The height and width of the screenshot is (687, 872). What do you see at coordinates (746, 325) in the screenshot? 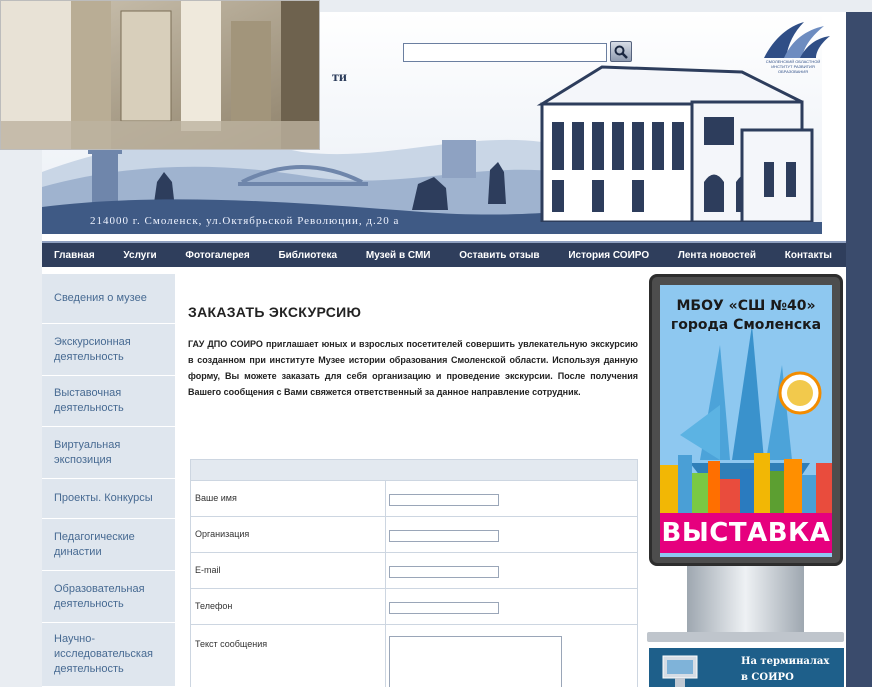
I see `poster-title-line2: города Смоленска` at bounding box center [746, 325].